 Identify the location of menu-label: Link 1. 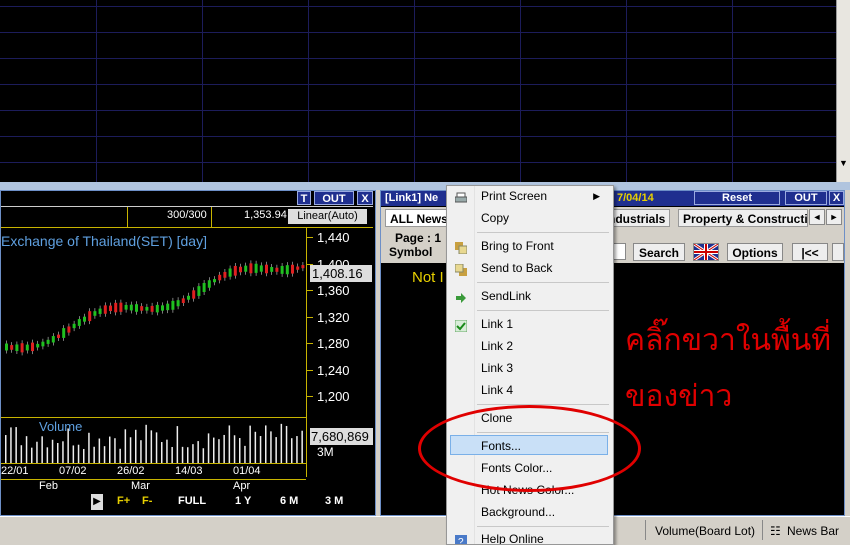
(497, 324).